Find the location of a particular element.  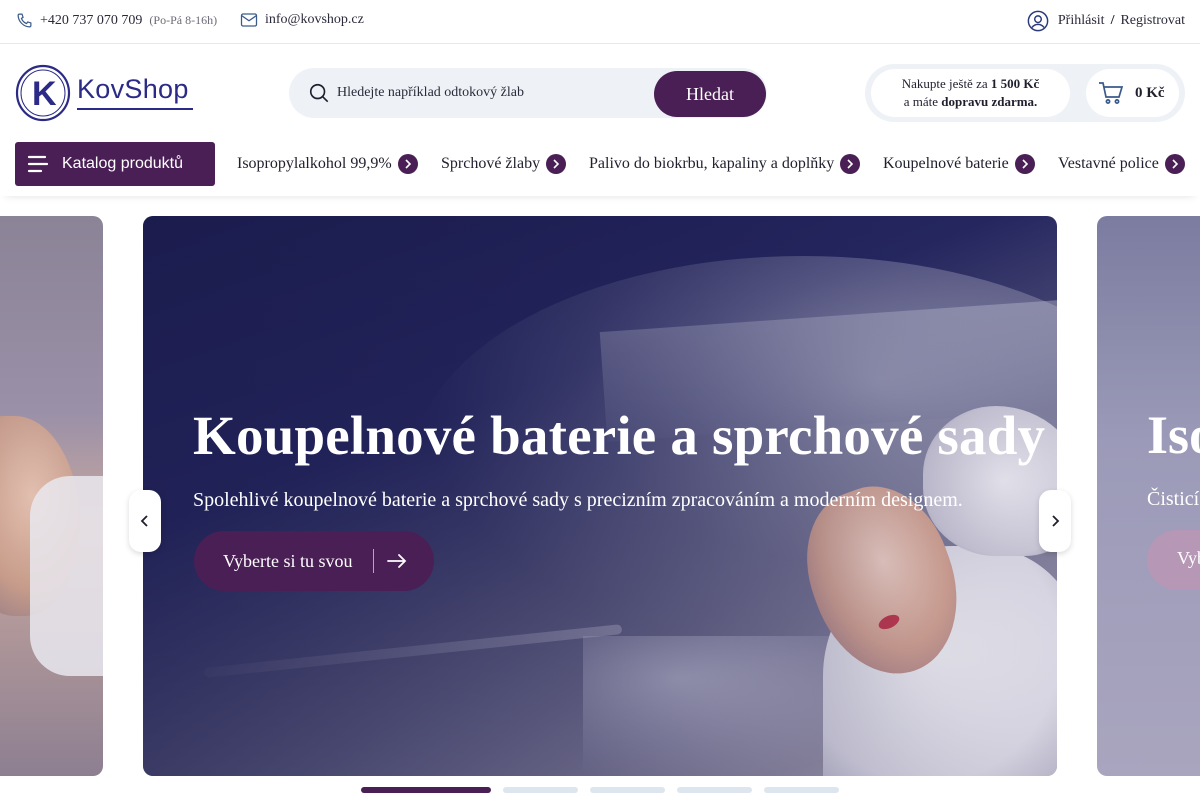

logo-emblem-icon: K is located at coordinates (43, 93).